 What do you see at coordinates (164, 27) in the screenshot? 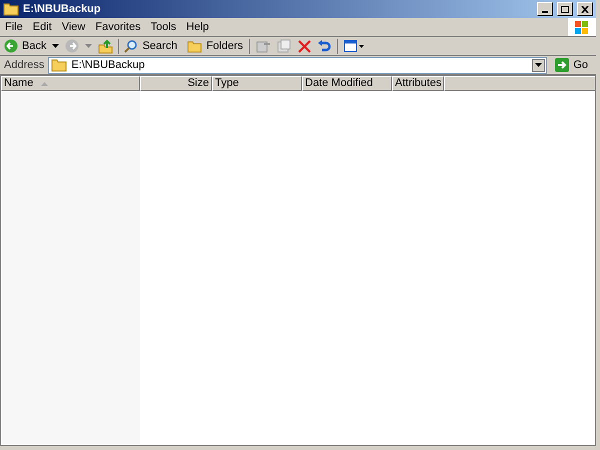
I see `menu-item: Tools` at bounding box center [164, 27].